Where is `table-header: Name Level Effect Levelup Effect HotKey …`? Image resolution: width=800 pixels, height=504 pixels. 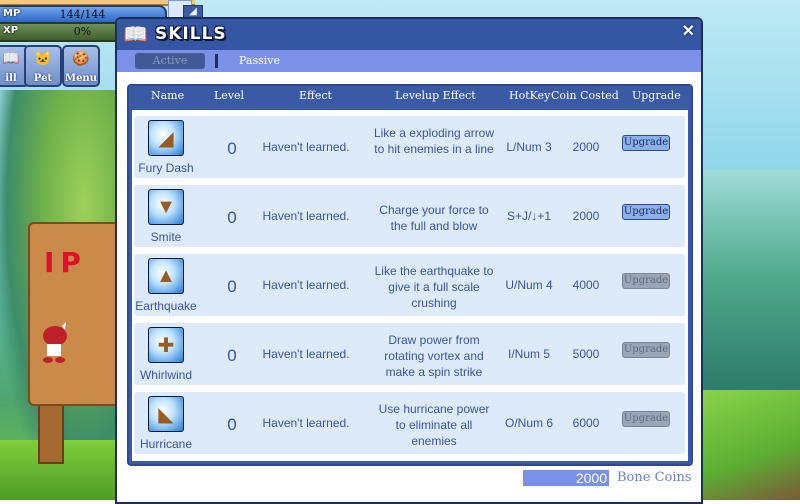
table-header: Name Level Effect Levelup Effect HotKey … is located at coordinates (410, 97).